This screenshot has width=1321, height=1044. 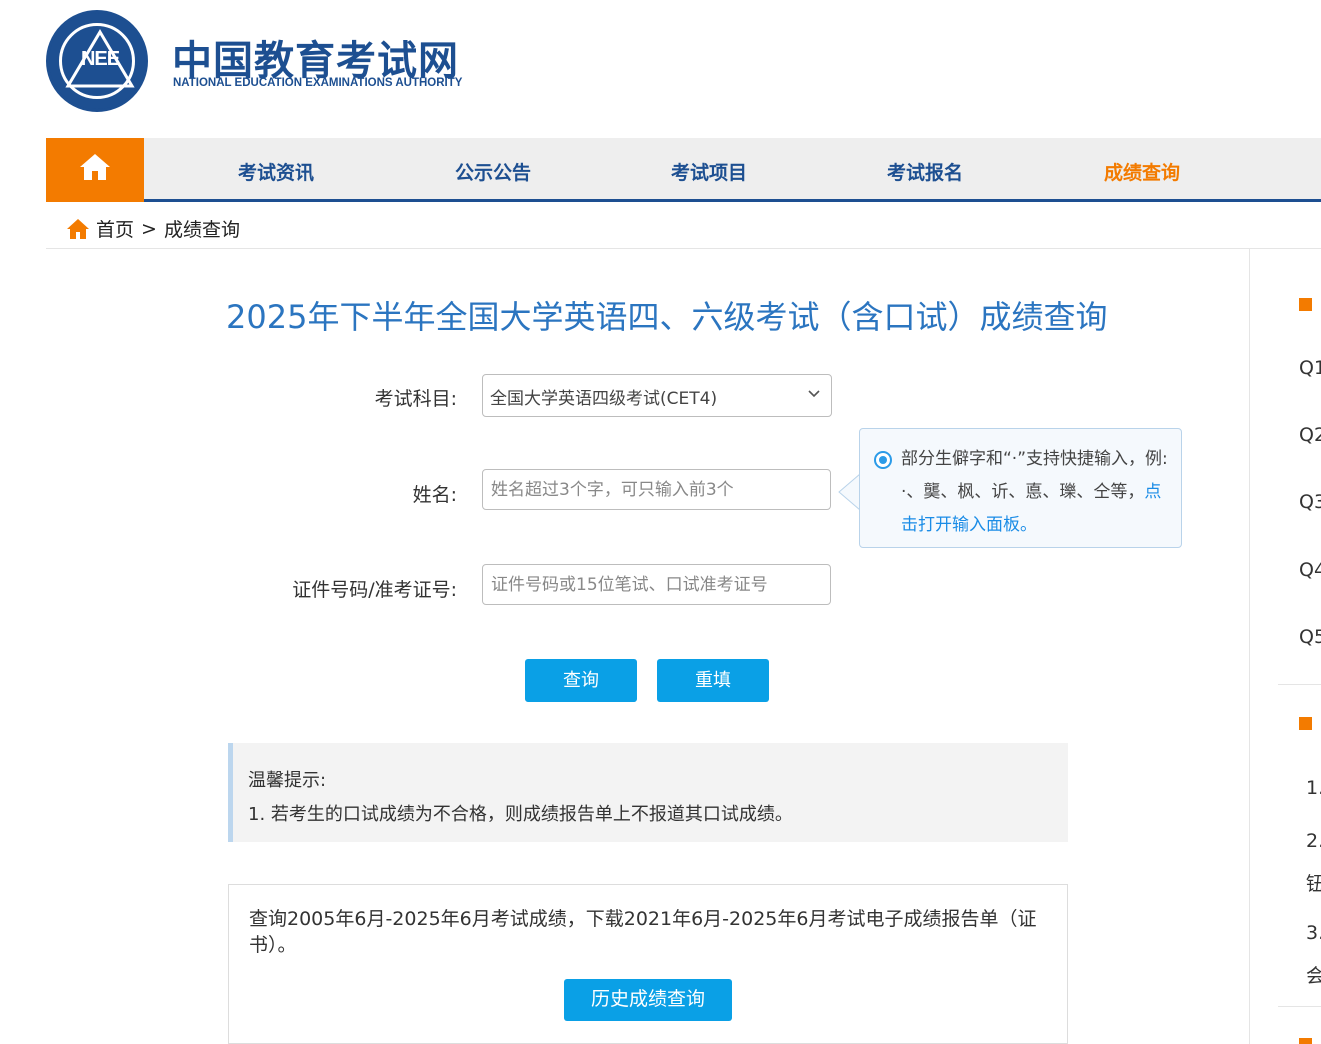 What do you see at coordinates (1142, 171) in the screenshot?
I see `nav-item-score-query: 成绩查询` at bounding box center [1142, 171].